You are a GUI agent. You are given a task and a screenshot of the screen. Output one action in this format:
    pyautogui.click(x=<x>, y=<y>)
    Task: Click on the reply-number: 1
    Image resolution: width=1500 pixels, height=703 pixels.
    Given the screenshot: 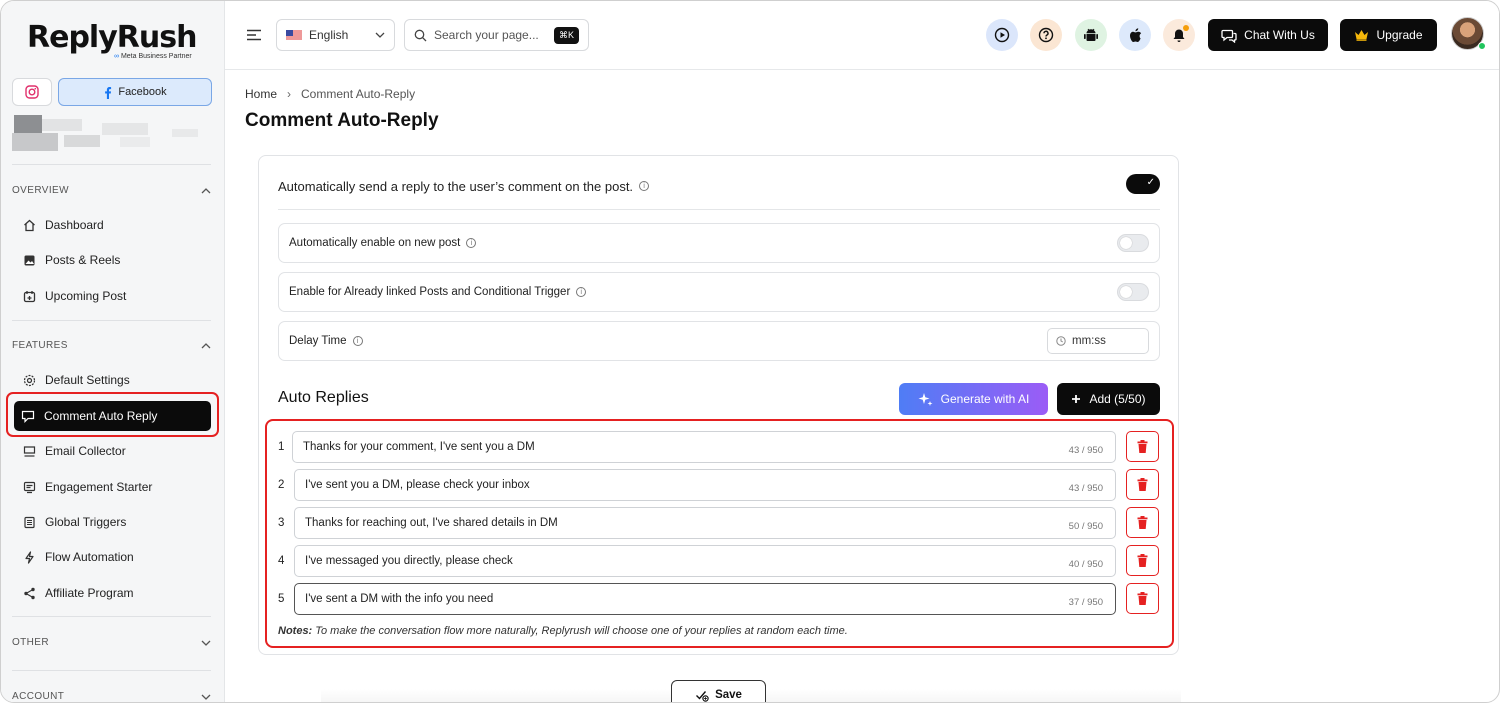 What is the action you would take?
    pyautogui.click(x=281, y=447)
    